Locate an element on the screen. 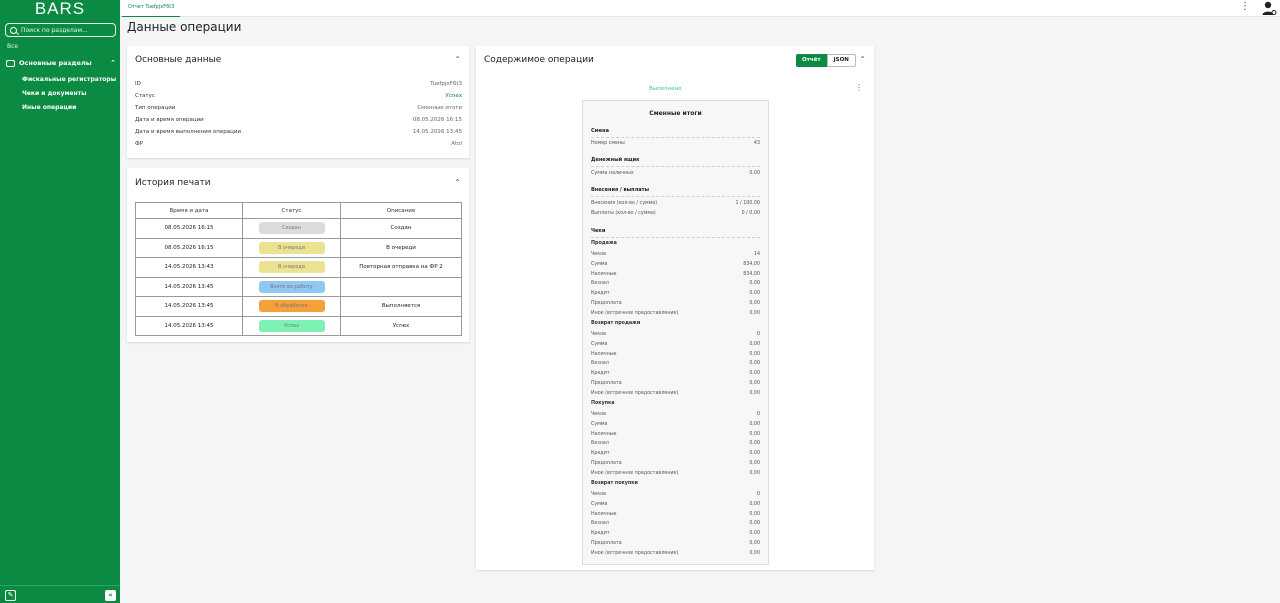  tab-report: Отчет TuefpjxF6t3 is located at coordinates (151, 8).